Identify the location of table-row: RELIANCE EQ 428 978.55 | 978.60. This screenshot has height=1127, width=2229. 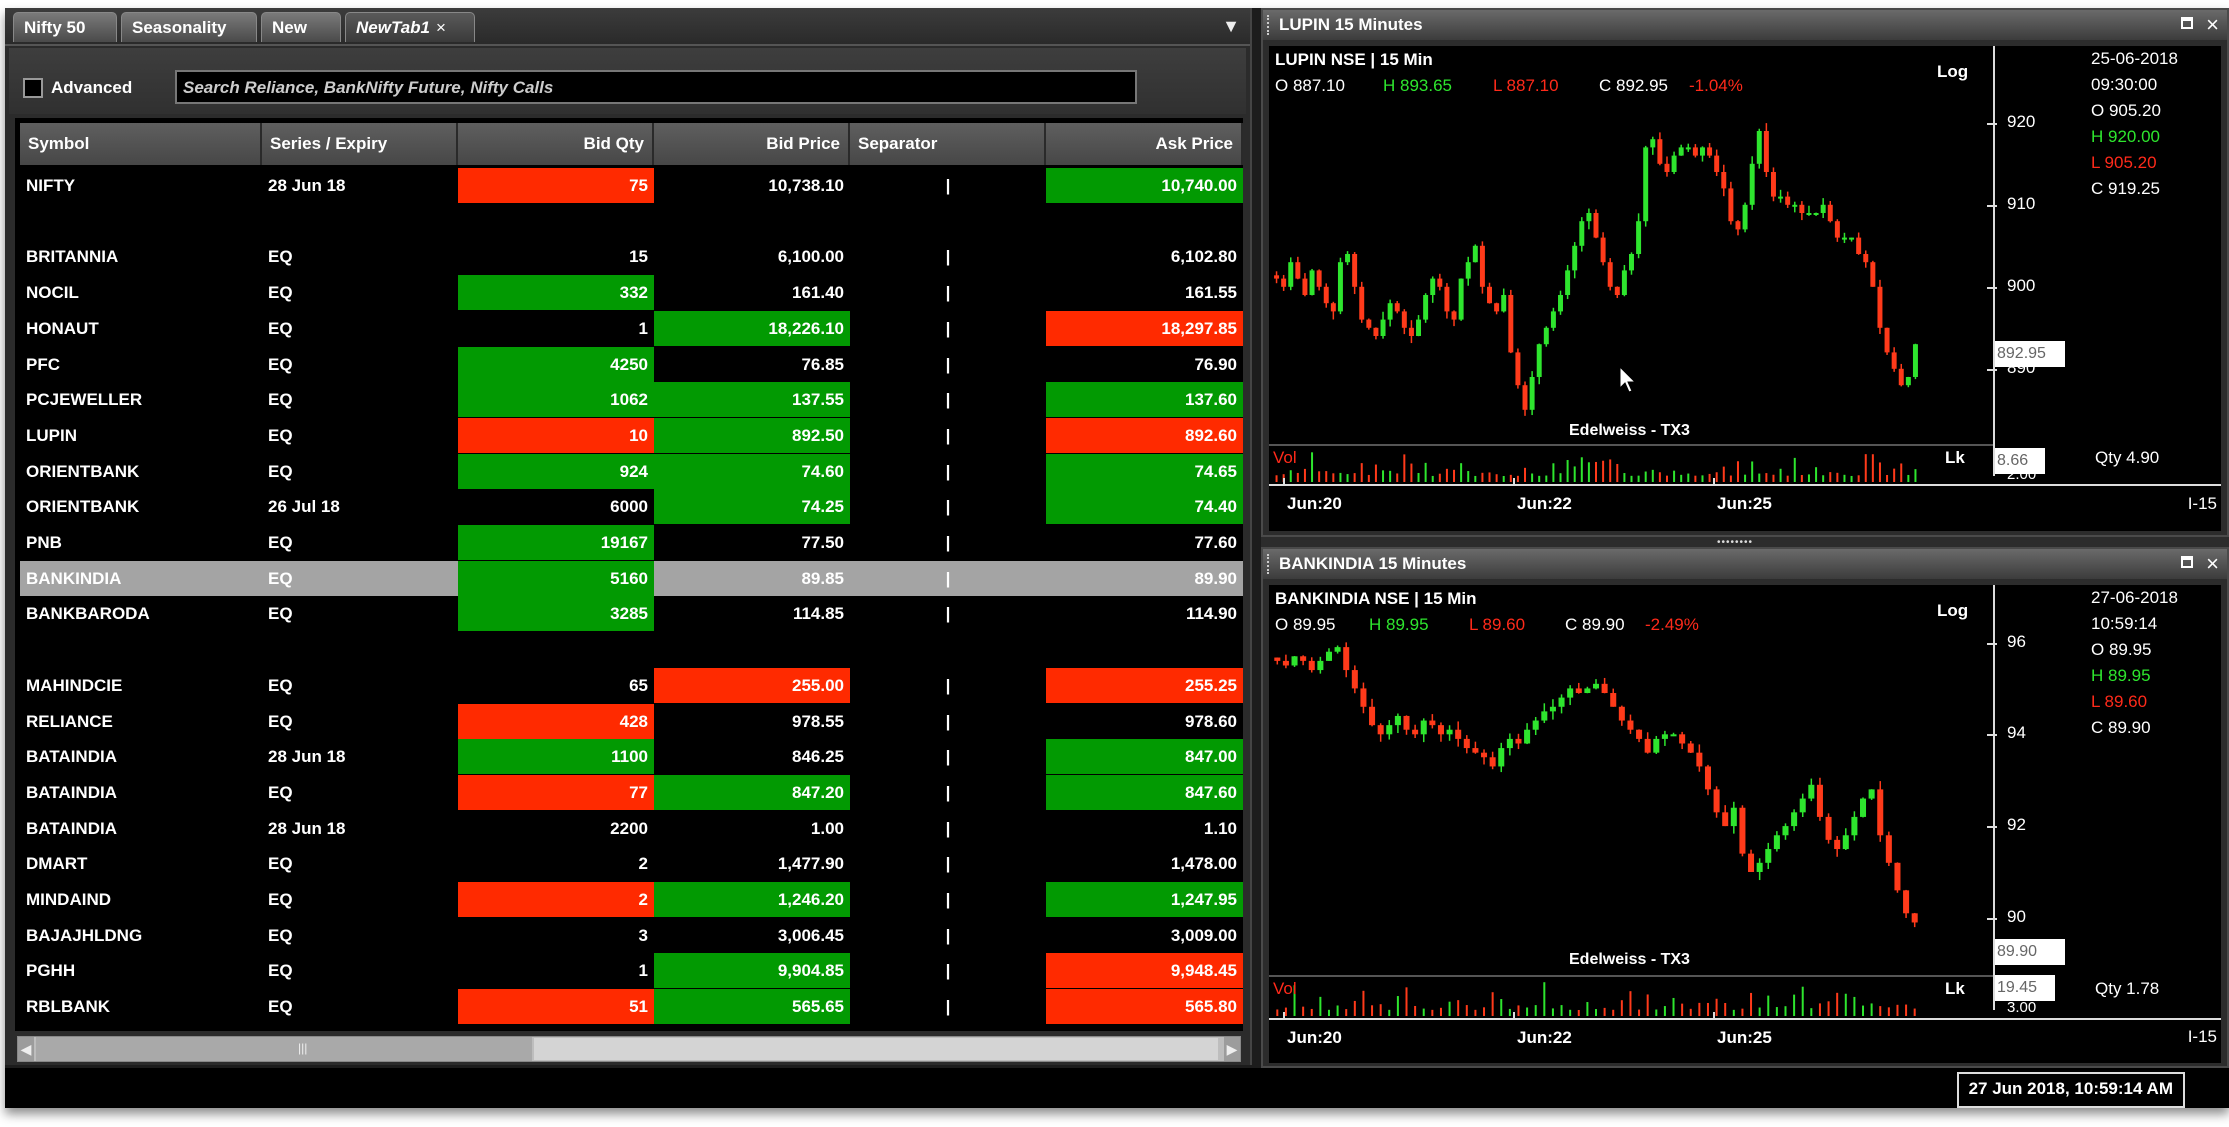
(631, 721).